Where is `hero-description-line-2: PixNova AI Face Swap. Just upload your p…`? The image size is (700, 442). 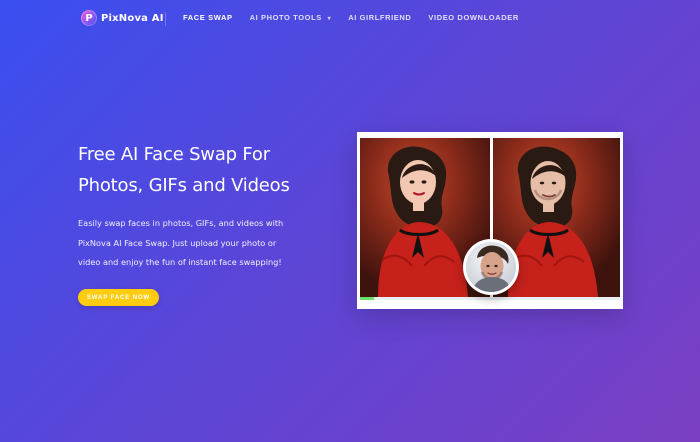
hero-description-line-2: PixNova AI Face Swap. Just upload your p… is located at coordinates (177, 242).